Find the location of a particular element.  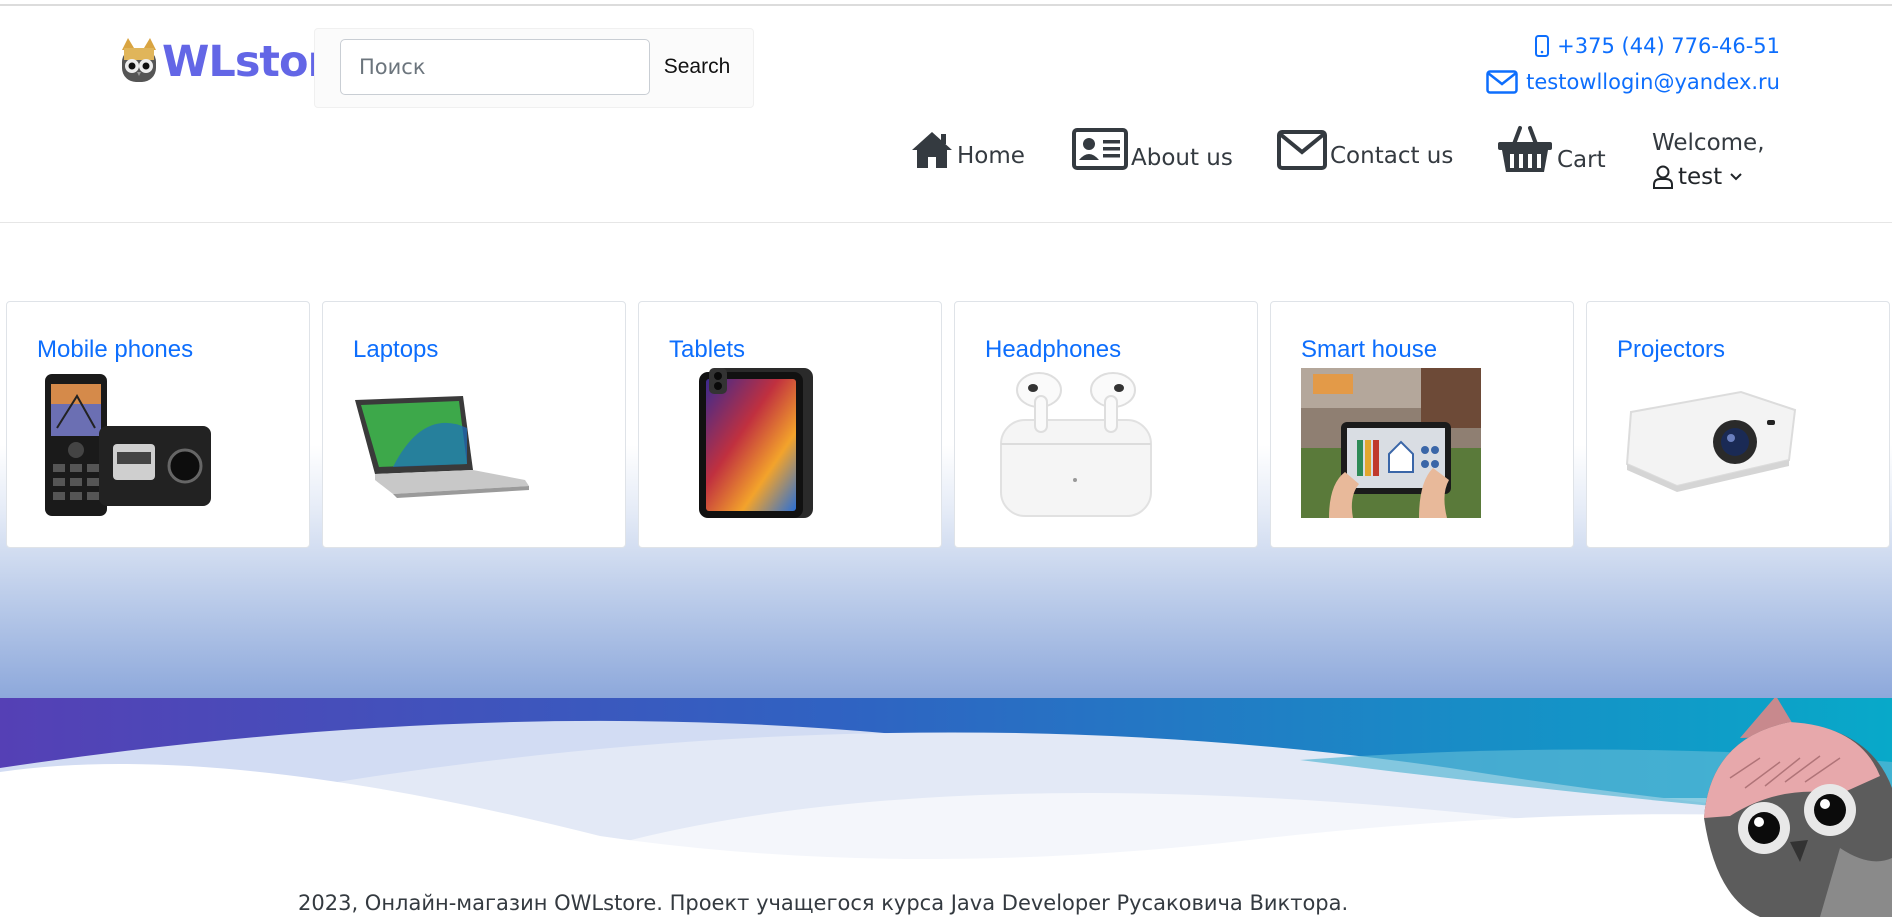

email-link: testowllogin@yandex.ru is located at coordinates (1633, 82).